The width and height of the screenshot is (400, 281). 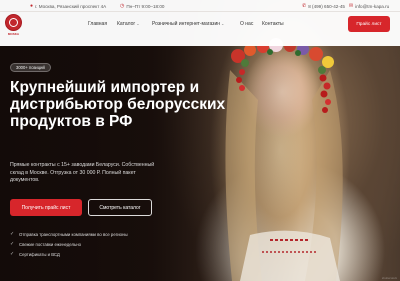 I want to click on clock-icon: ◷, so click(x=122, y=6).